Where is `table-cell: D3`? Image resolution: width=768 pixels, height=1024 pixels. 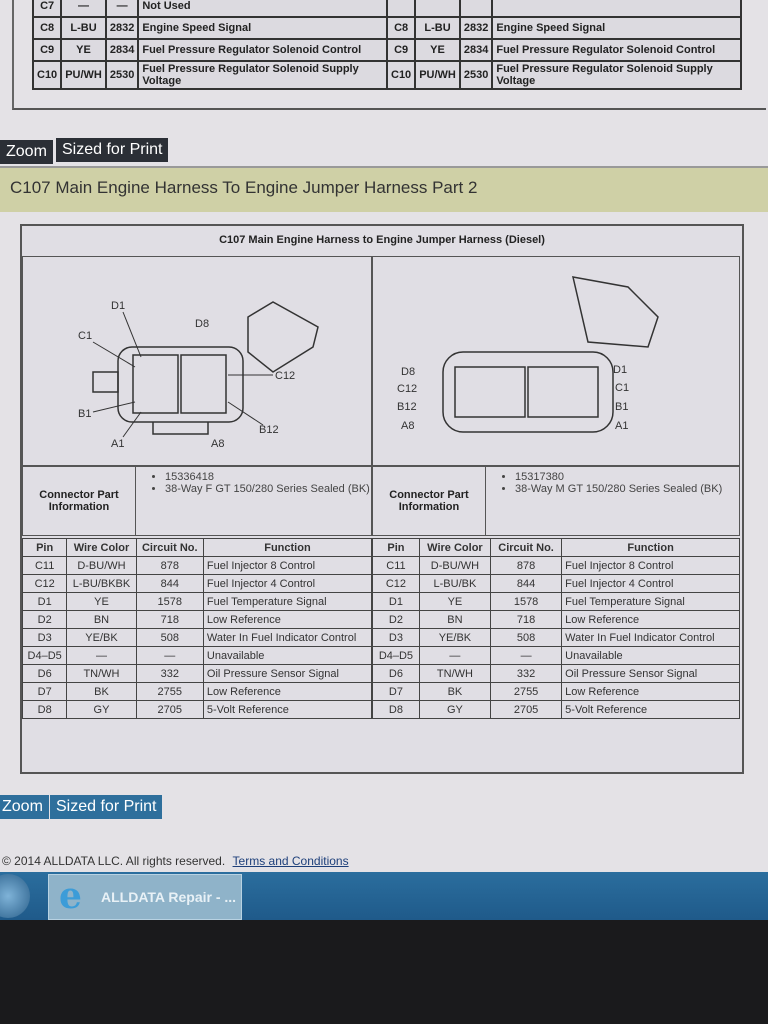
table-cell: D3 is located at coordinates (396, 637).